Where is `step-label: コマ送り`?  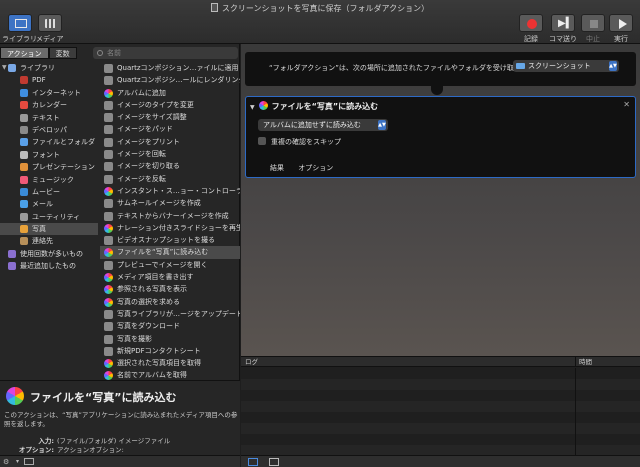 step-label: コマ送り is located at coordinates (563, 39).